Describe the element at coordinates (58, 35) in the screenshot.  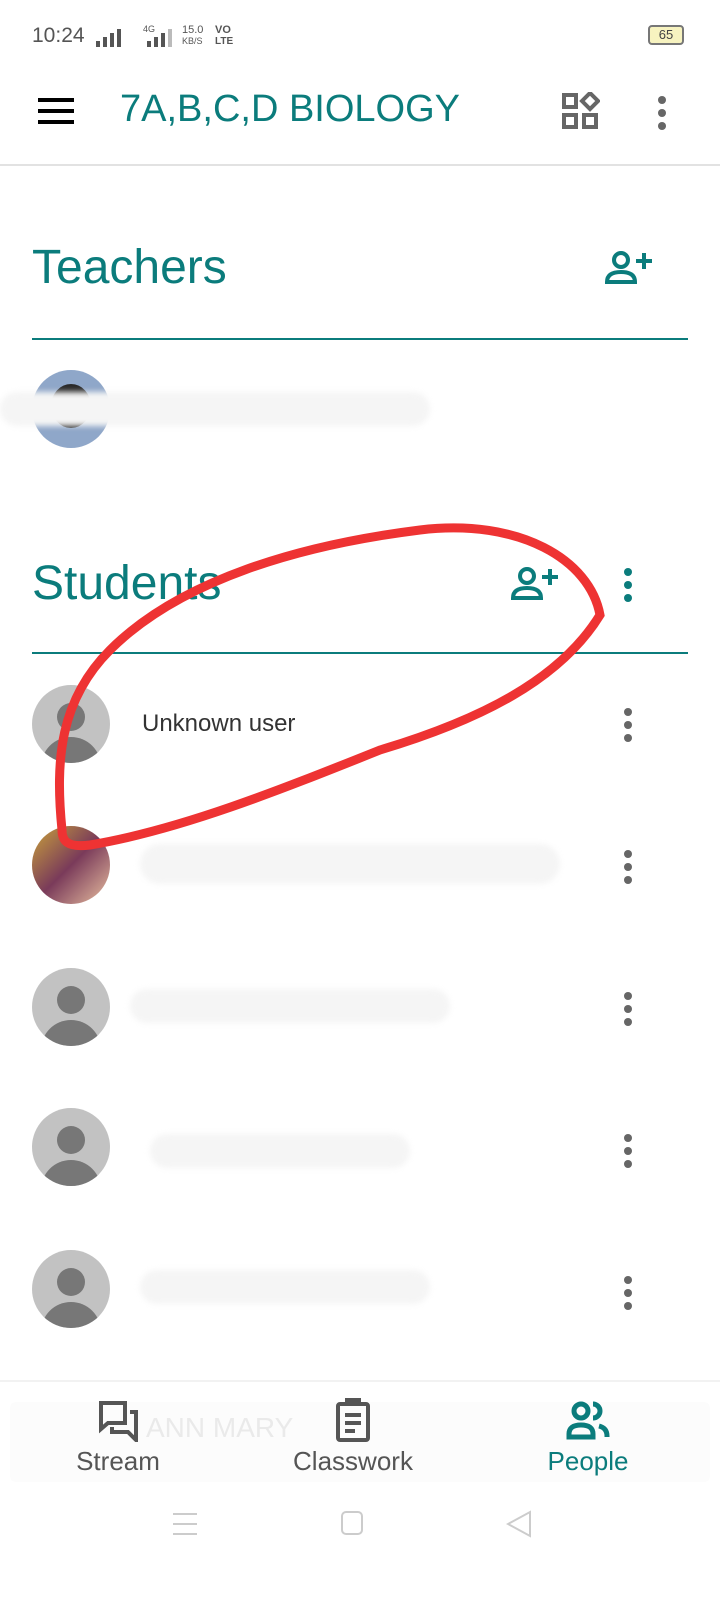
I see `clock: 10:24` at that location.